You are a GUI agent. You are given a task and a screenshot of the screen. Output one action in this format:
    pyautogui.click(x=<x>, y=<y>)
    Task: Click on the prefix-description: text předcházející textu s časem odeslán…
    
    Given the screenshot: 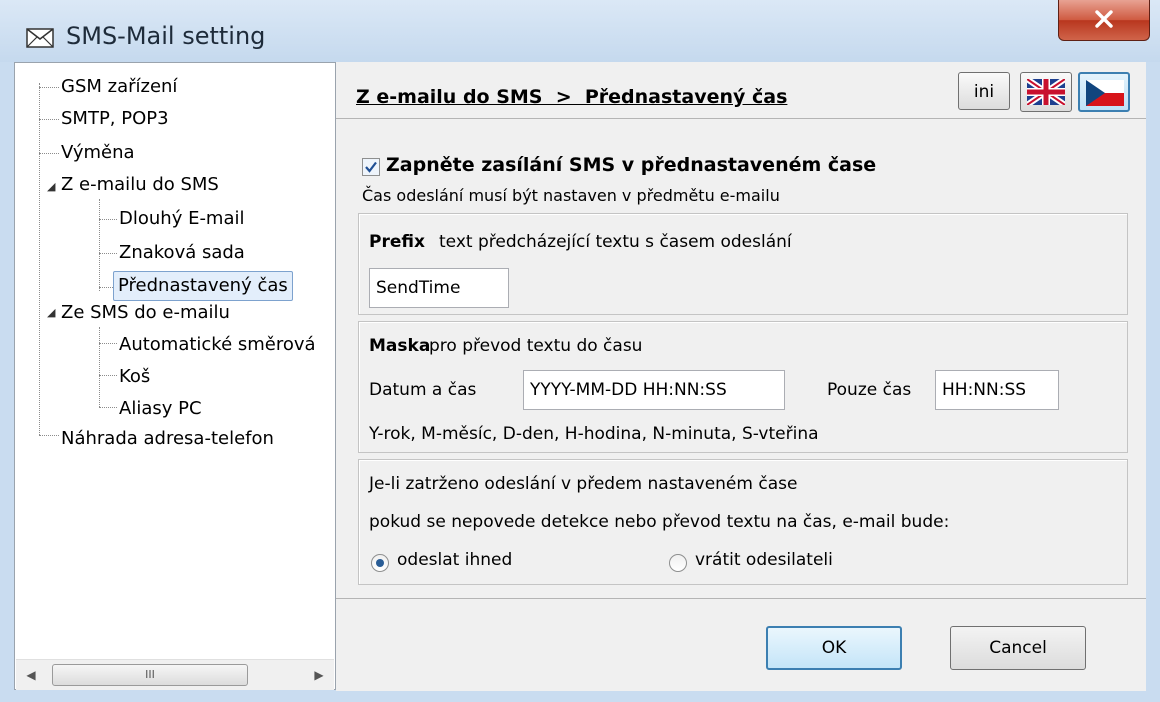 What is the action you would take?
    pyautogui.click(x=615, y=242)
    